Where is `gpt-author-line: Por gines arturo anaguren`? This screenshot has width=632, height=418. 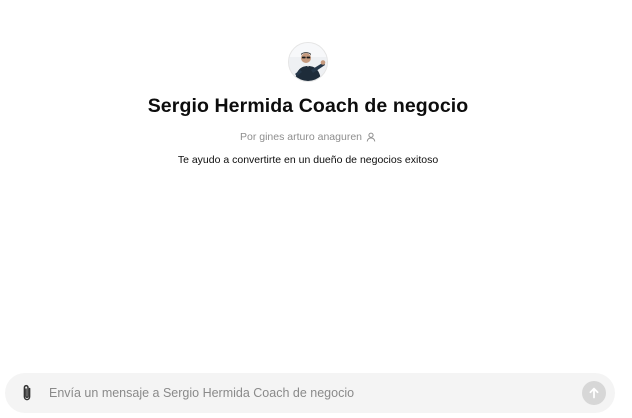
gpt-author-line: Por gines arturo anaguren is located at coordinates (308, 137).